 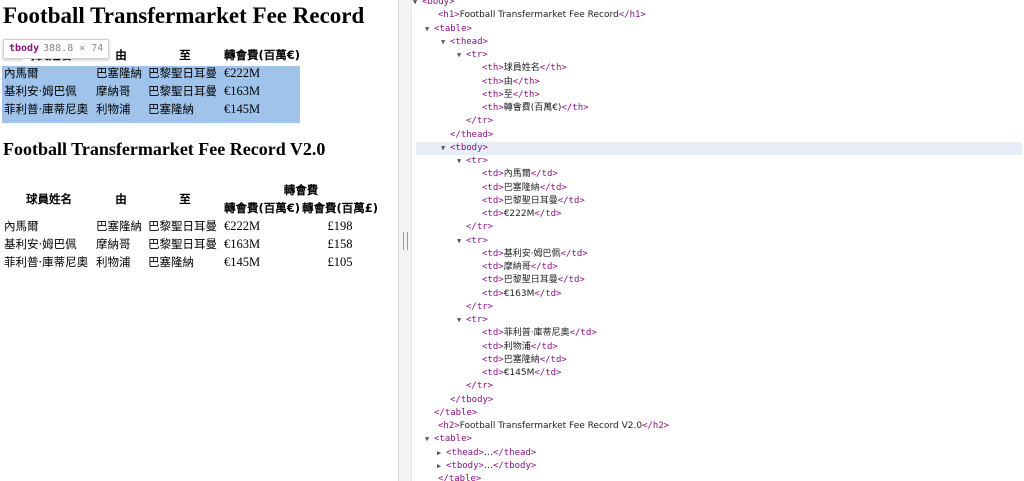 What do you see at coordinates (486, 453) in the screenshot?
I see `dom-node-line: ▶ <thead>…</thead>` at bounding box center [486, 453].